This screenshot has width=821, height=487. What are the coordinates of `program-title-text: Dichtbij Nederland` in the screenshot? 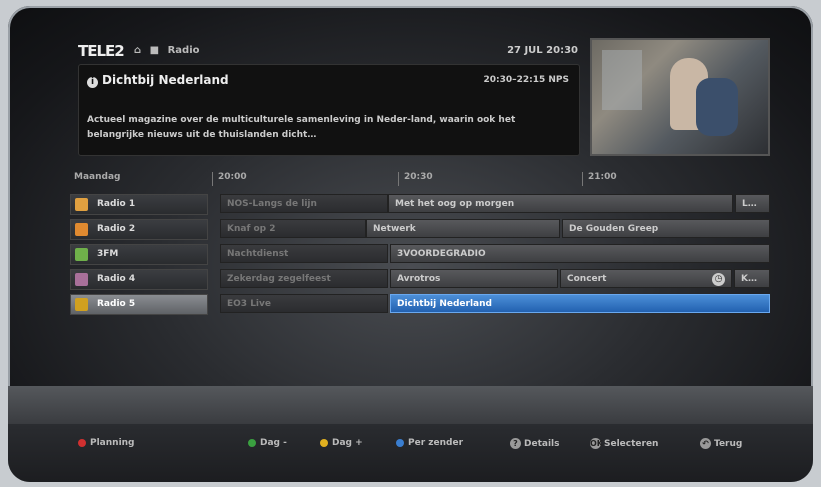 It's located at (165, 80).